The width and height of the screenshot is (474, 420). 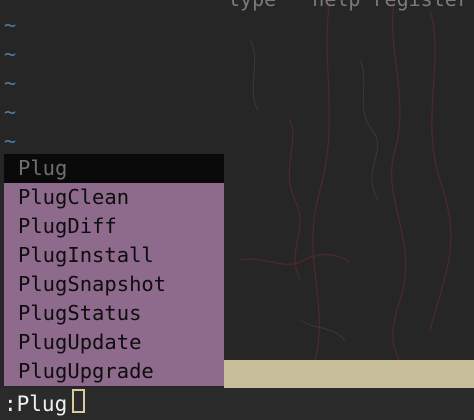 What do you see at coordinates (114, 168) in the screenshot?
I see `completion-item-plug: Plug` at bounding box center [114, 168].